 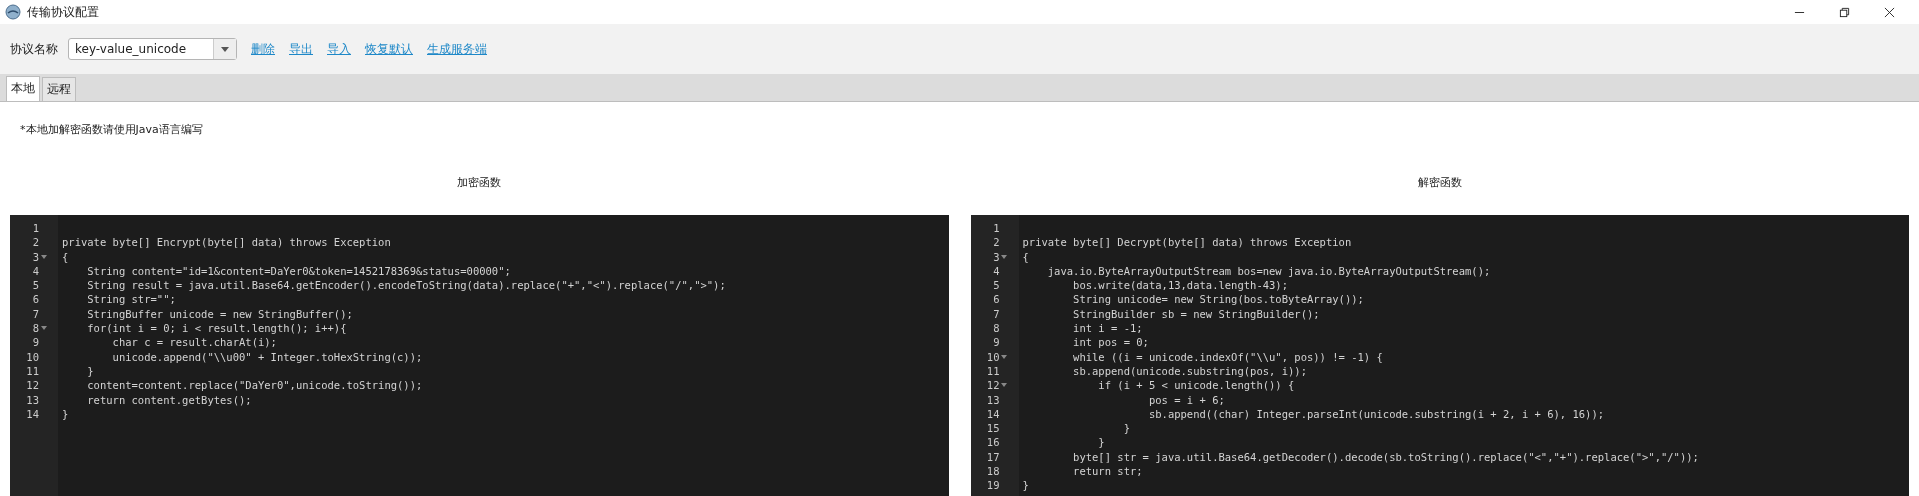 What do you see at coordinates (225, 49) in the screenshot?
I see `caret-icon` at bounding box center [225, 49].